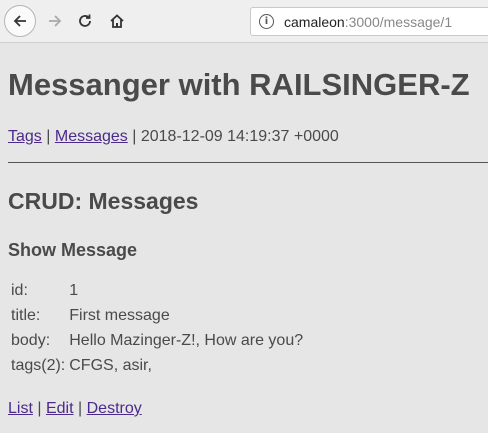 The height and width of the screenshot is (433, 488). Describe the element at coordinates (73, 250) in the screenshot. I see `subtitle: Show Message` at that location.